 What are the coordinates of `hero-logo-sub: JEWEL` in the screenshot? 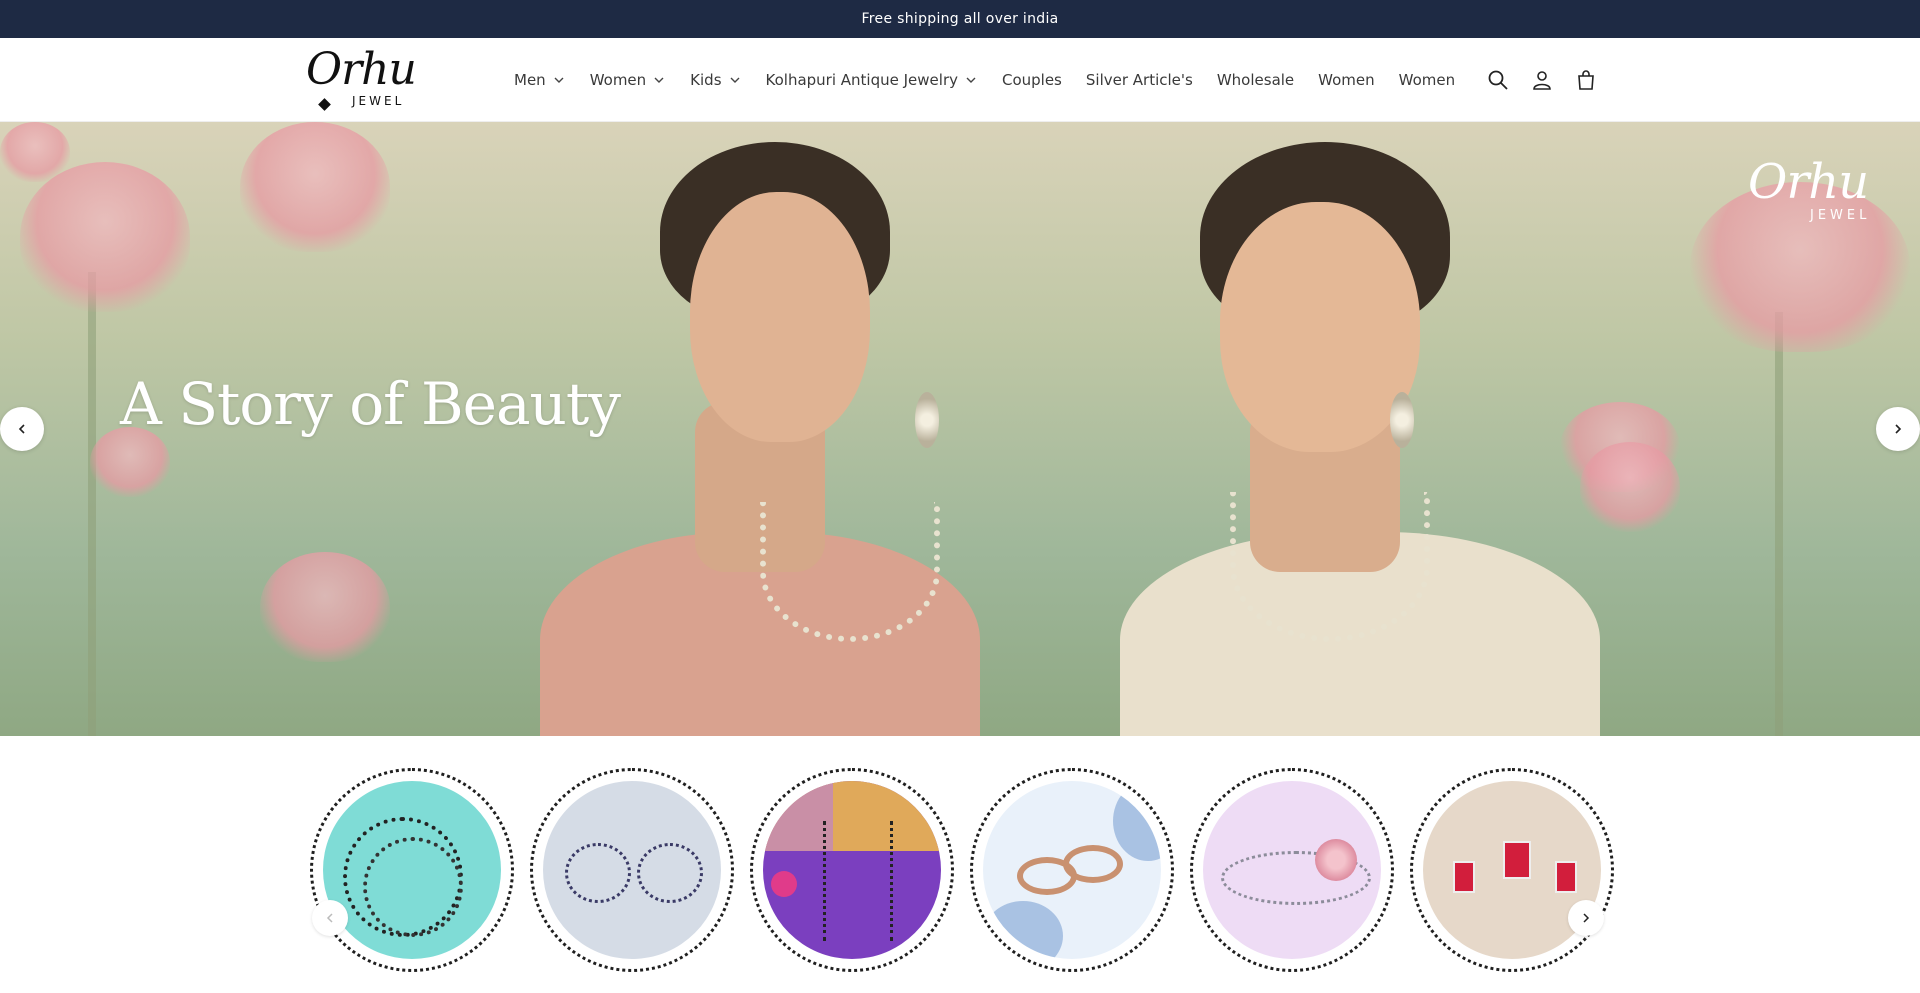 It's located at (1840, 215).